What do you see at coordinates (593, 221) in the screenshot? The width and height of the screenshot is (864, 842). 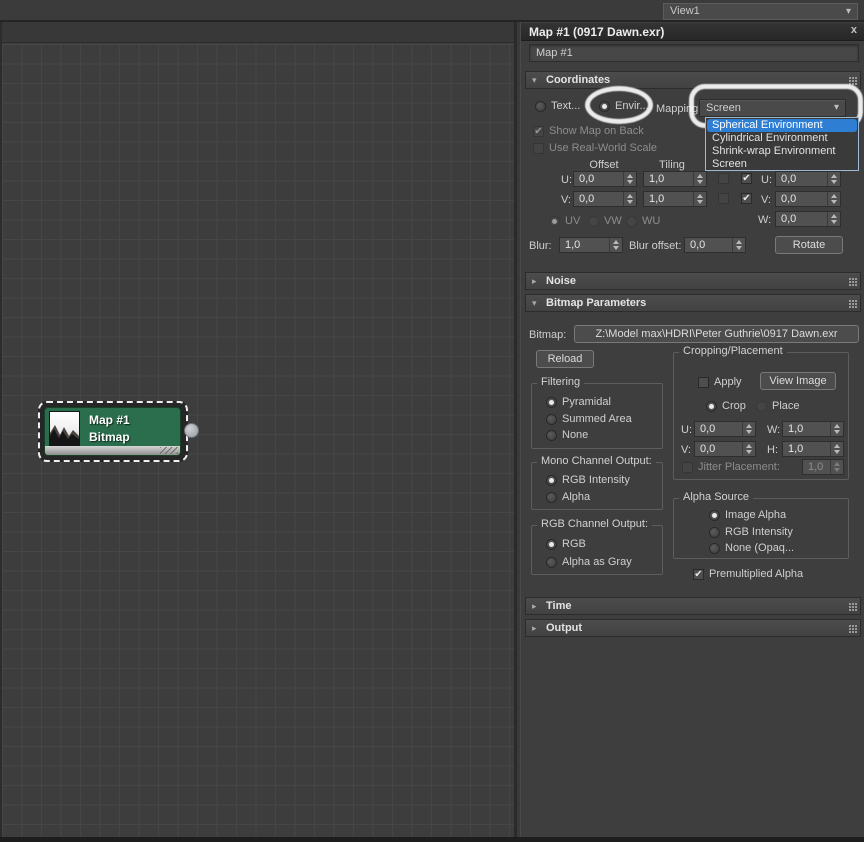 I see `radio-vw` at bounding box center [593, 221].